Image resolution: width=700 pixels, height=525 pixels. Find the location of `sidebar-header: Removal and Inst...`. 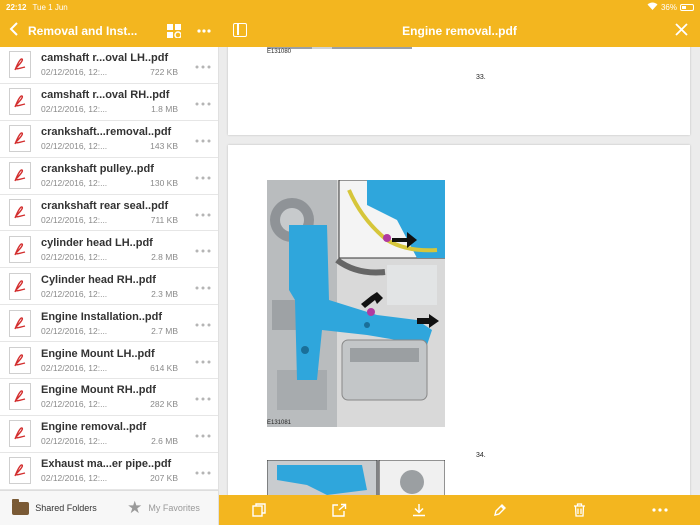

sidebar-header: Removal and Inst... is located at coordinates (109, 30).